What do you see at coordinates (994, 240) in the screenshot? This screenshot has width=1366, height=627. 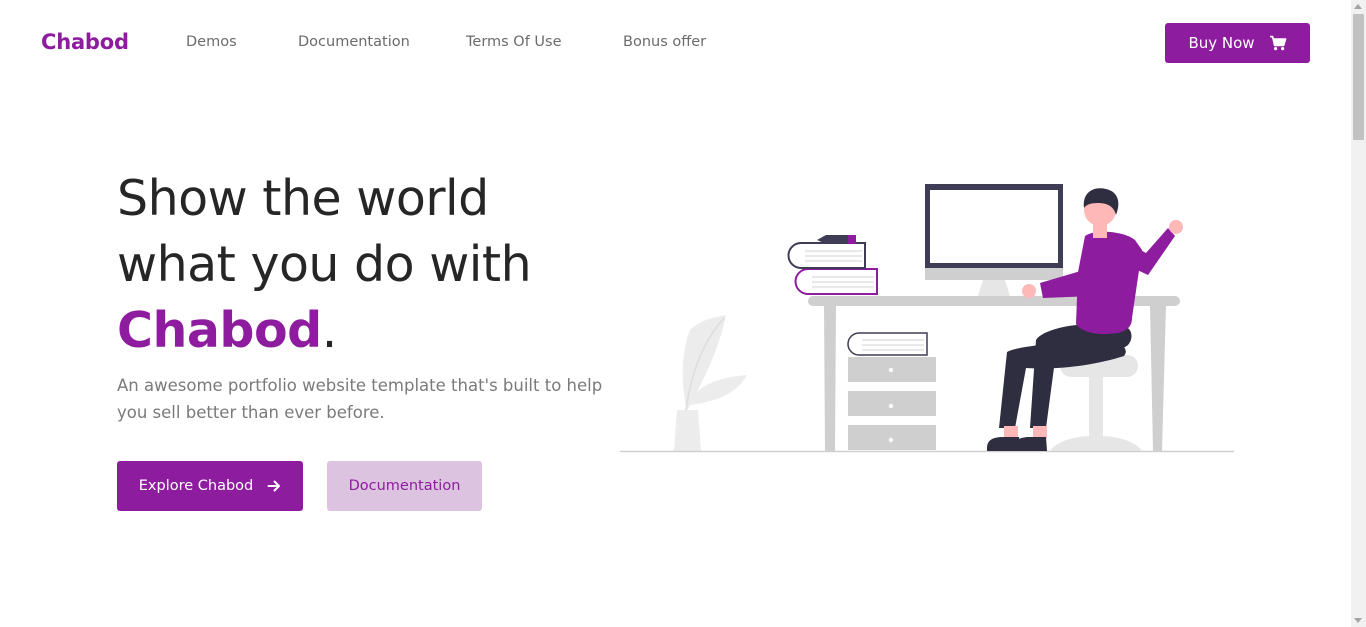 I see `monitor-illustration` at bounding box center [994, 240].